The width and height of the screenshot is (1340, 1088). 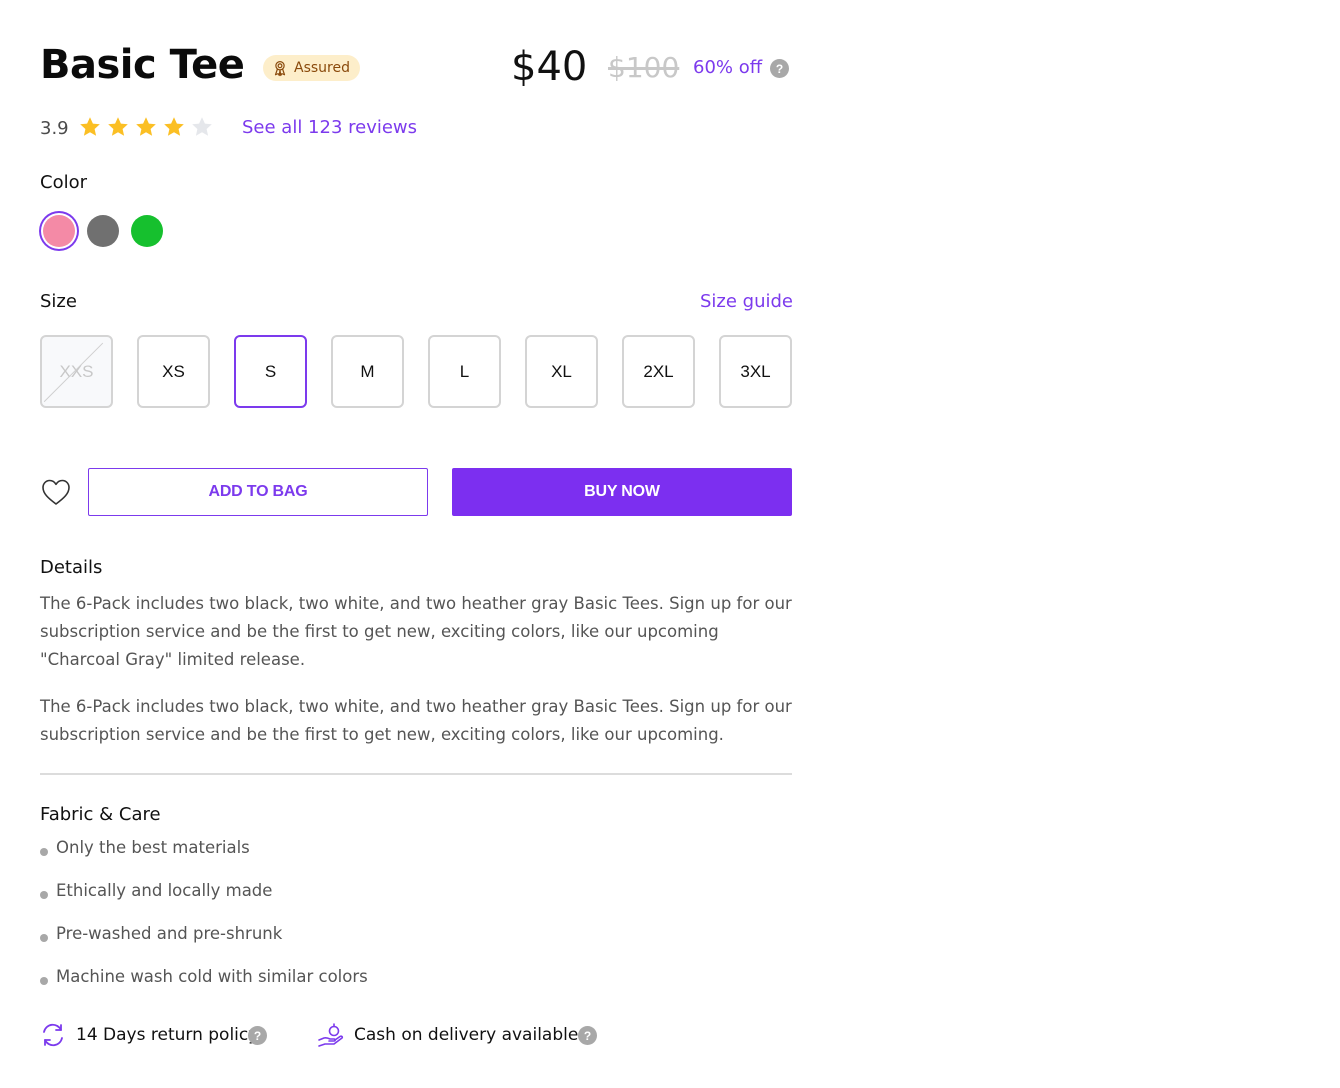 What do you see at coordinates (202, 126) in the screenshot?
I see `star-empty-icon` at bounding box center [202, 126].